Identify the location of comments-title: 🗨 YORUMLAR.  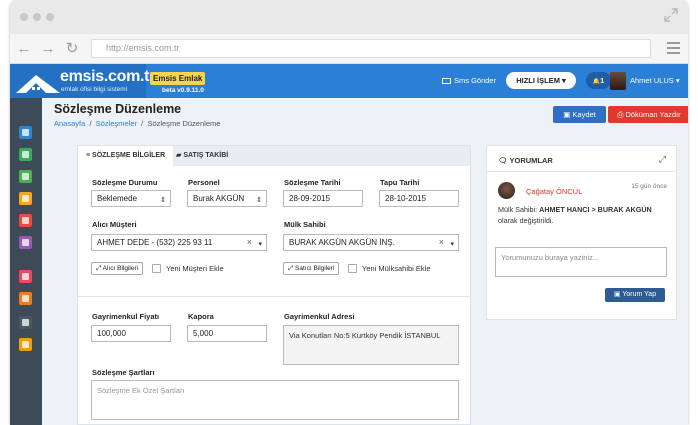
(525, 160).